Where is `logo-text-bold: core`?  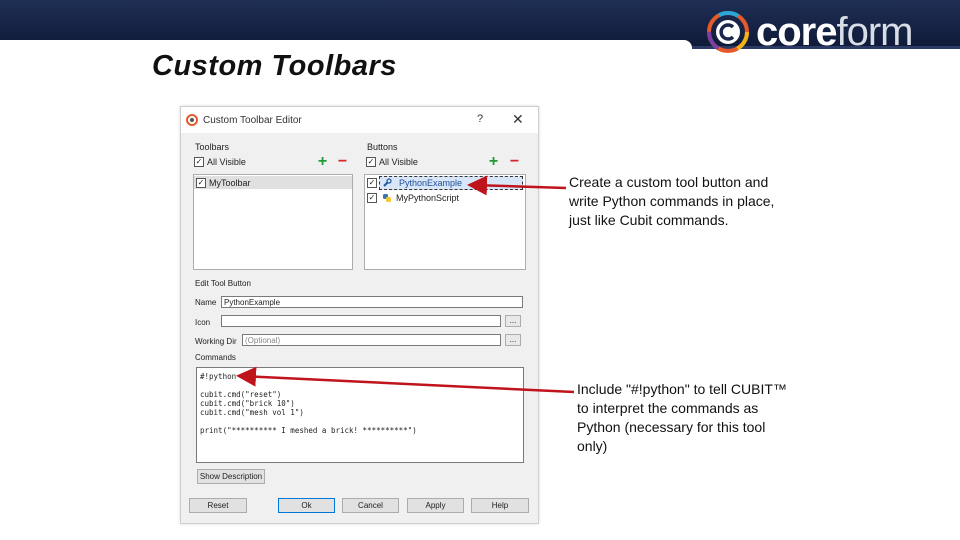 logo-text-bold: core is located at coordinates (796, 32).